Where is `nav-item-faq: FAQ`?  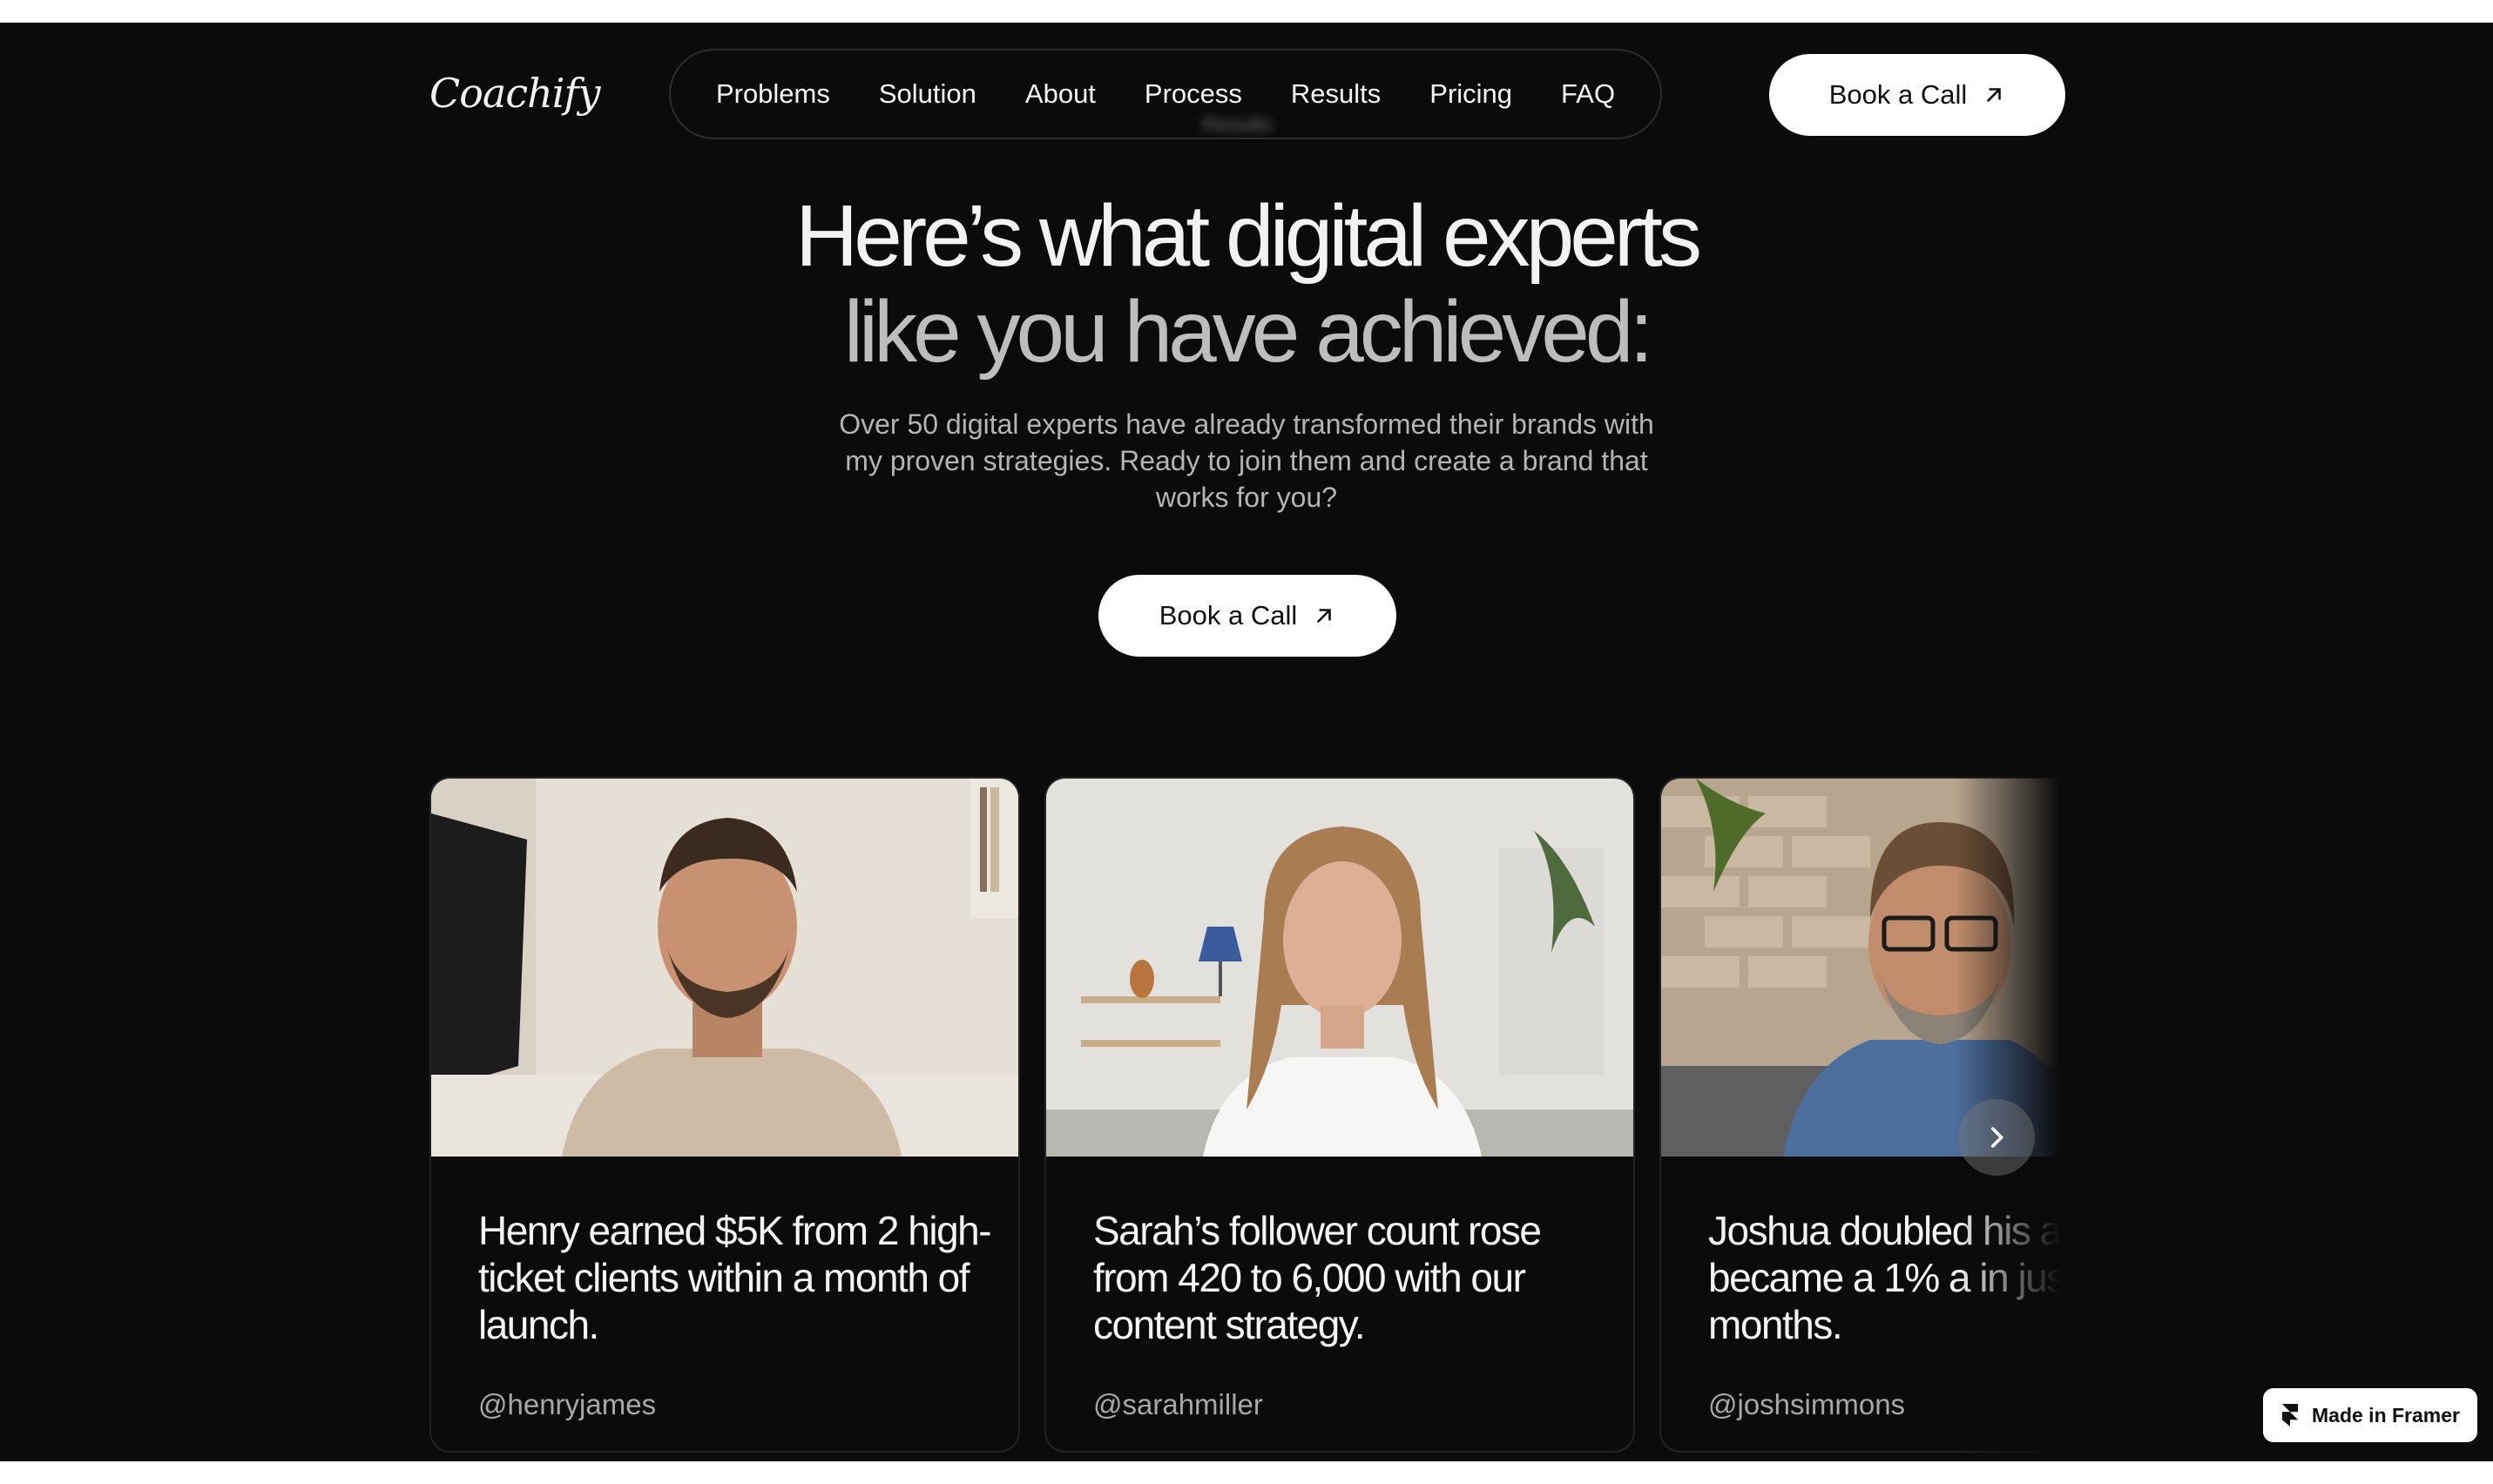 nav-item-faq: FAQ is located at coordinates (1588, 94).